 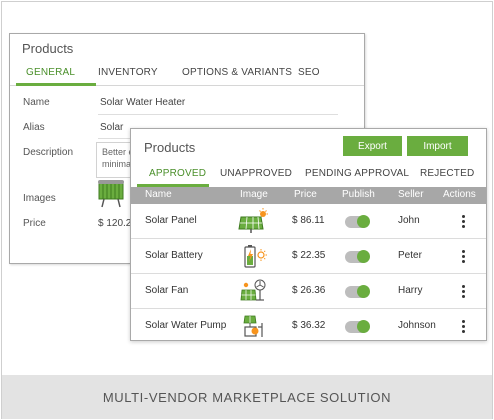 I want to click on table-header: Name Image Price Publish Seller Actions, so click(x=308, y=195).